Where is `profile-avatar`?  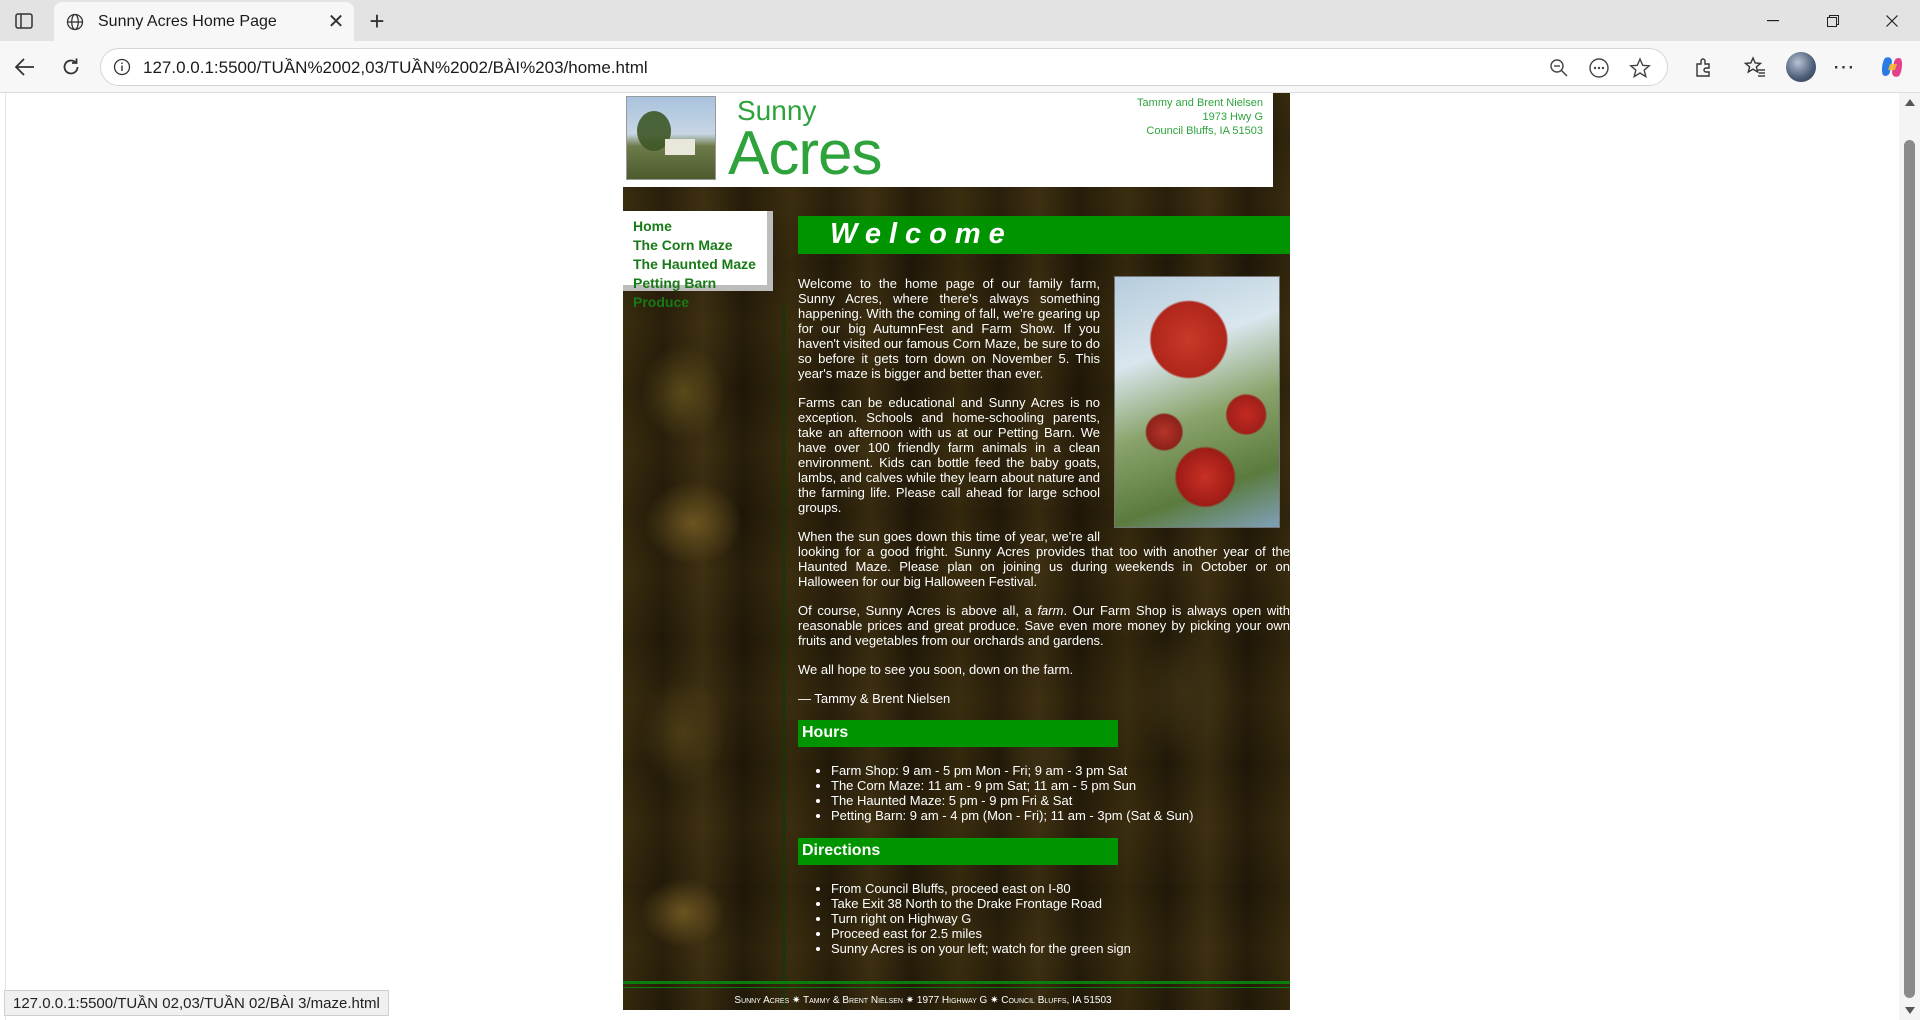
profile-avatar is located at coordinates (1801, 67).